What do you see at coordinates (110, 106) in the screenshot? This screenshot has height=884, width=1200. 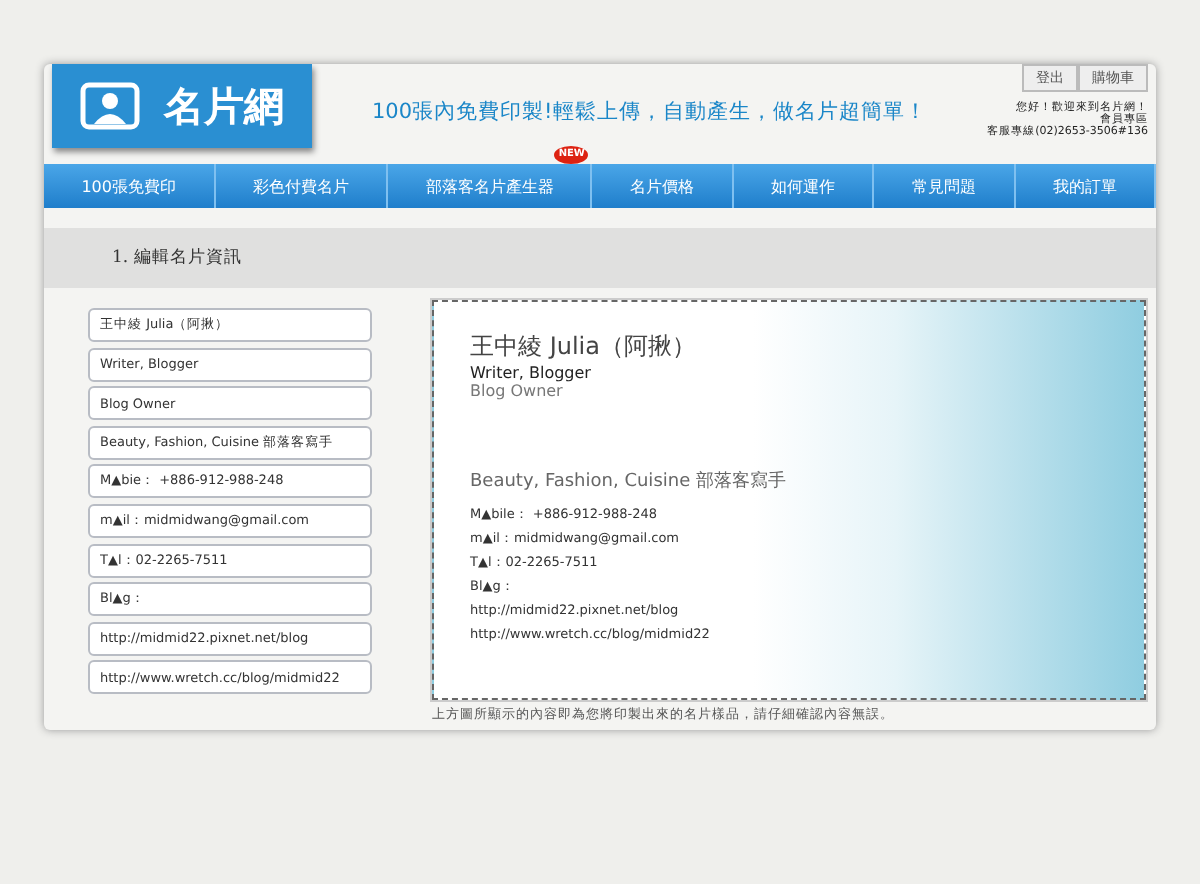 I see `person-card-icon` at bounding box center [110, 106].